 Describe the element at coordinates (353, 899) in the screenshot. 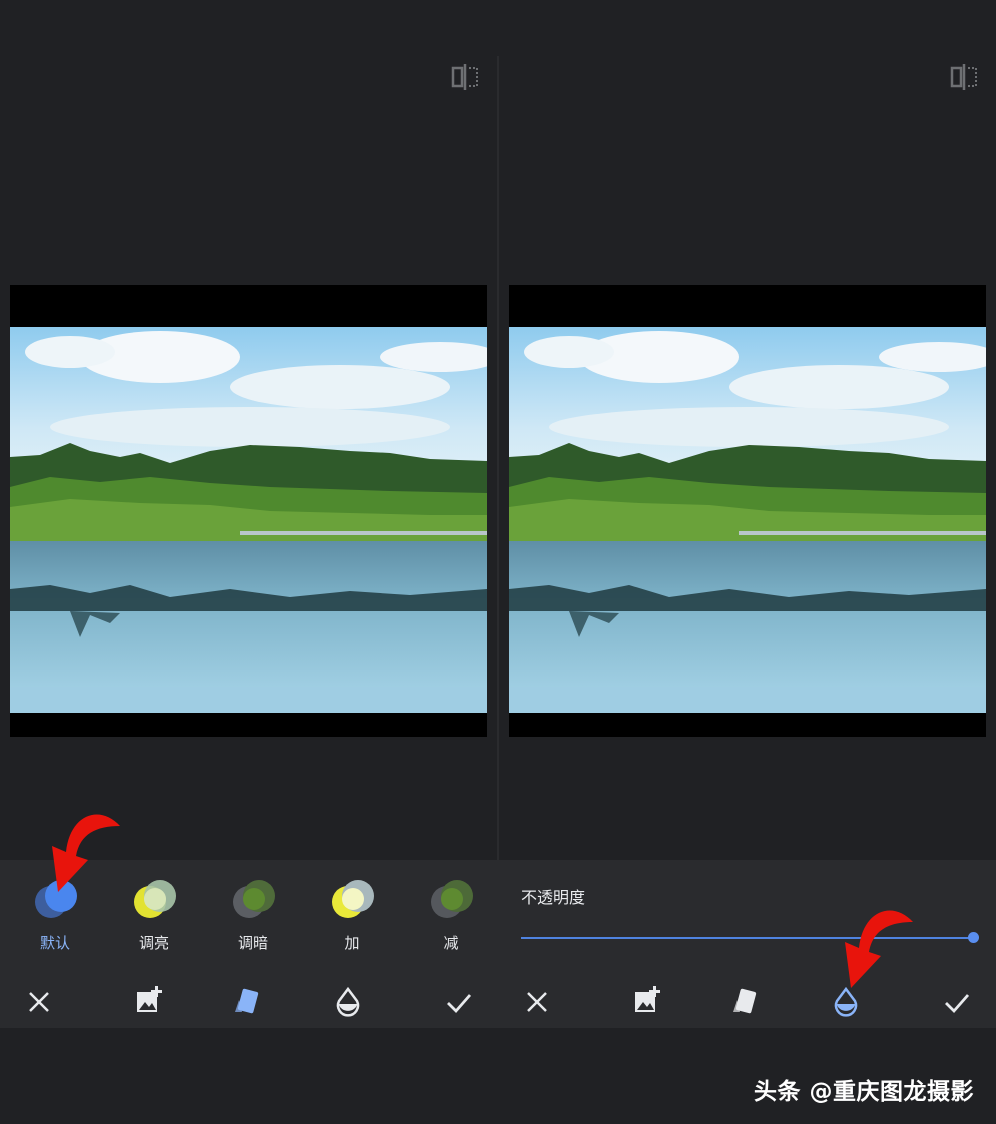

I see `add-blend-icon` at that location.